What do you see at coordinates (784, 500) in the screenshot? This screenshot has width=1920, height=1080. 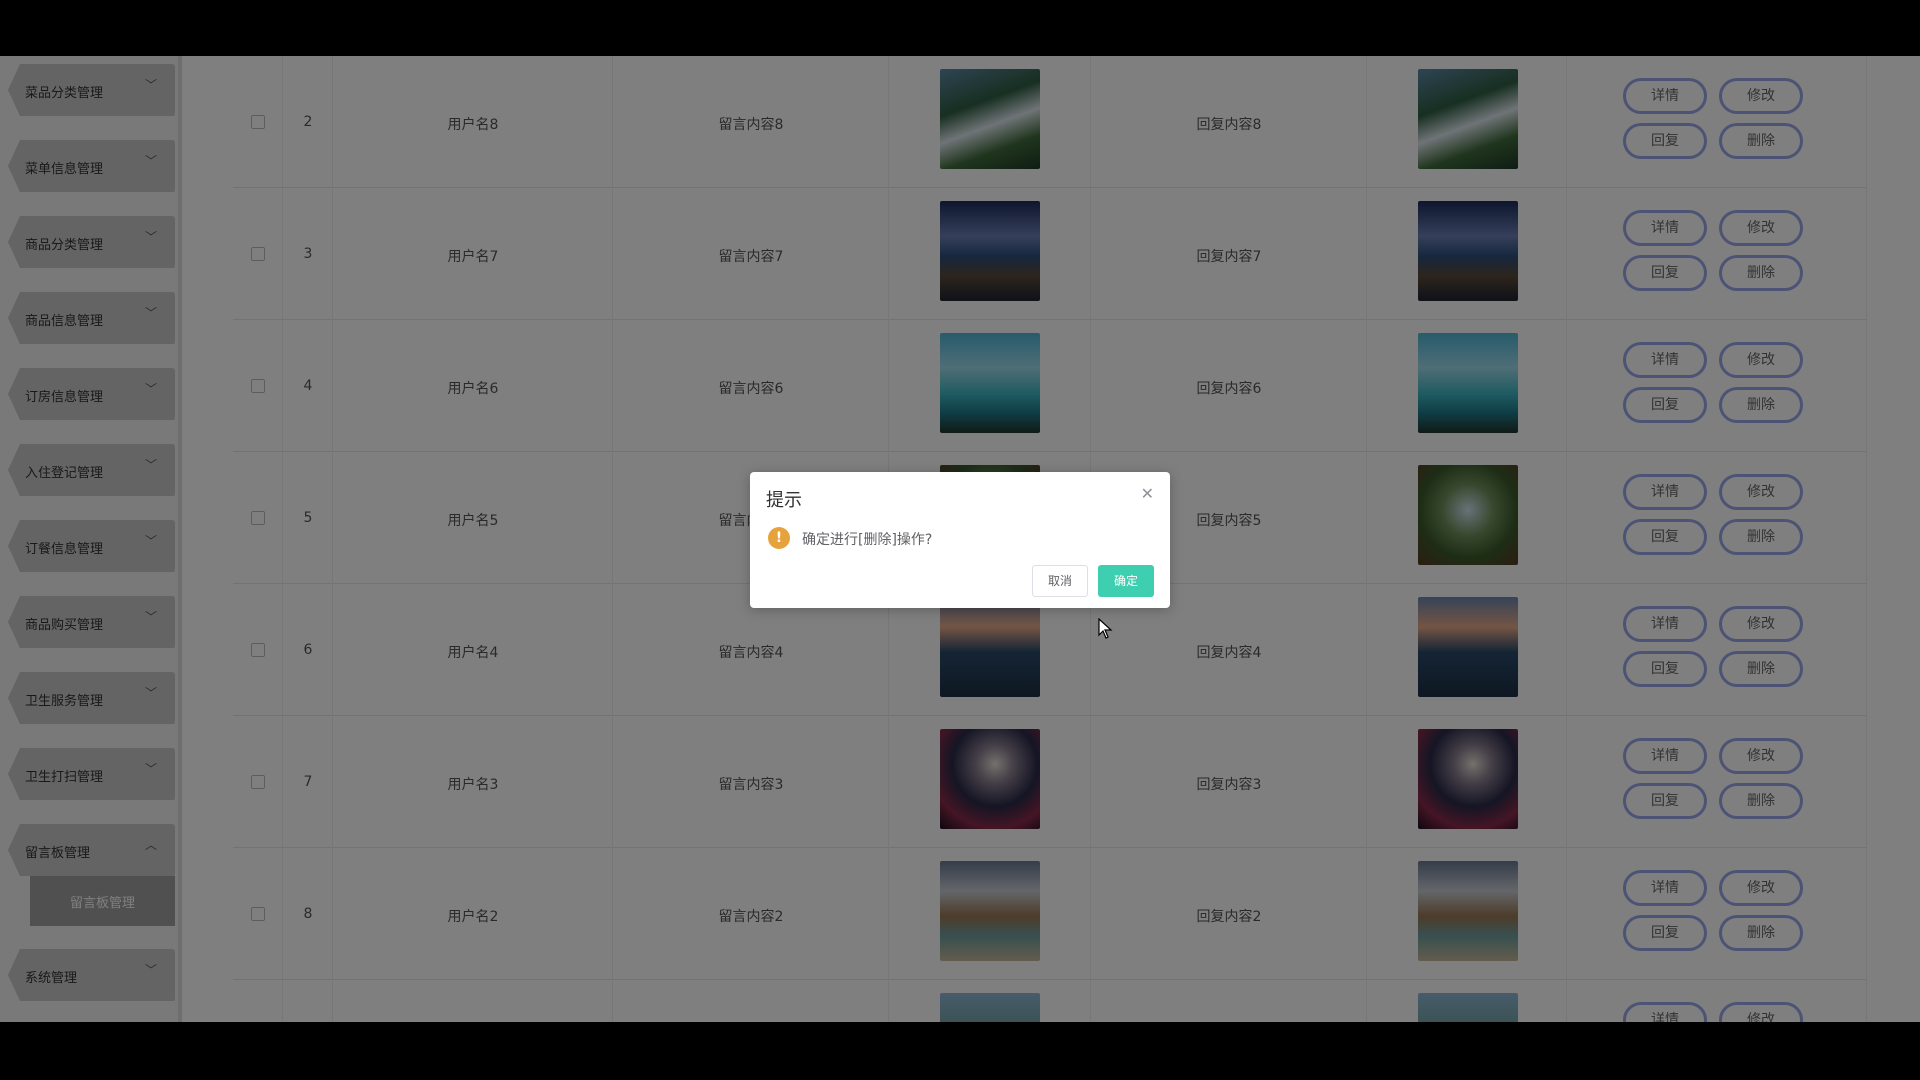 I see `dialog-title: 提示` at bounding box center [784, 500].